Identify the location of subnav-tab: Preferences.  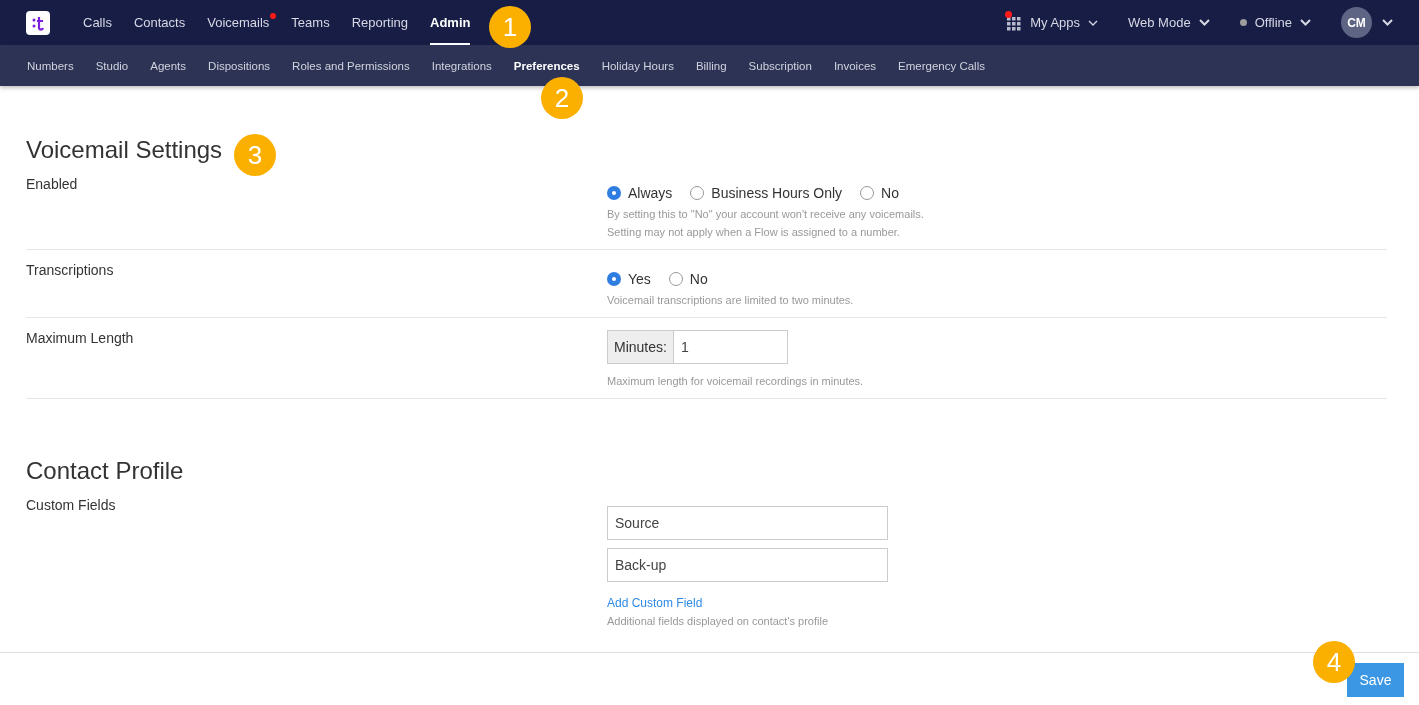
(546, 65).